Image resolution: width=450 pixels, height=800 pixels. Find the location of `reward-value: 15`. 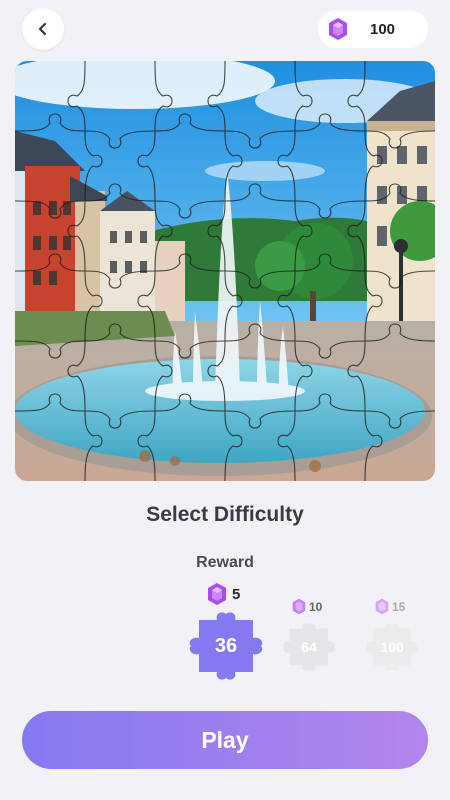

reward-value: 15 is located at coordinates (399, 606).